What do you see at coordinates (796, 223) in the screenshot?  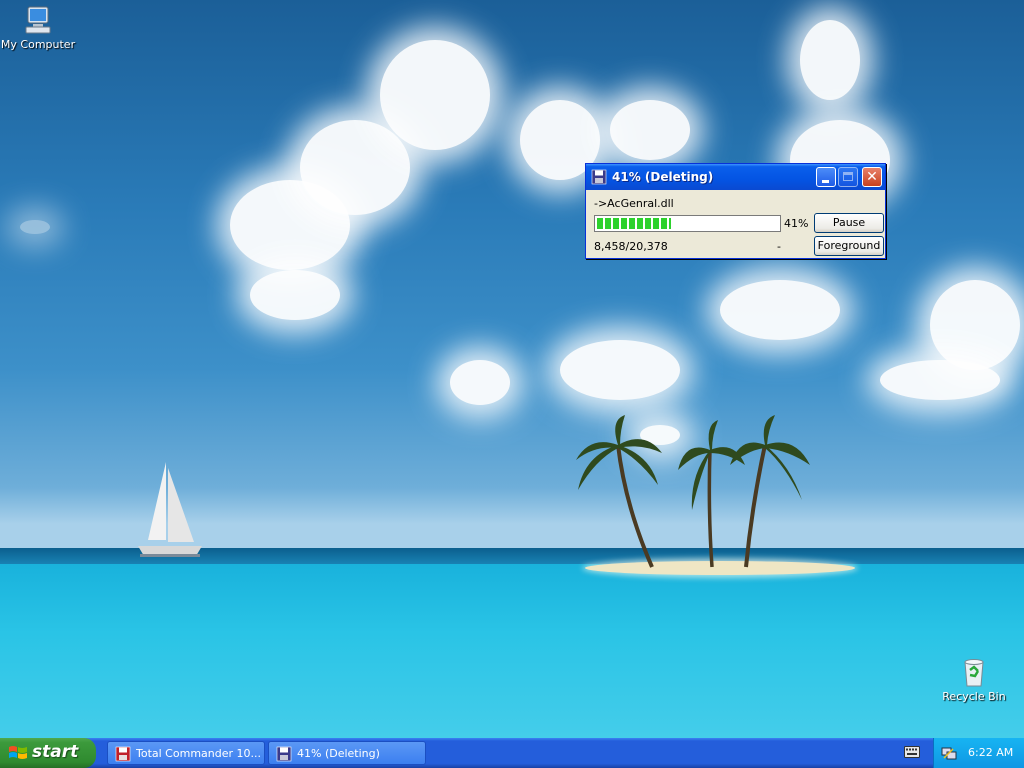 I see `progress-percent: 41%` at bounding box center [796, 223].